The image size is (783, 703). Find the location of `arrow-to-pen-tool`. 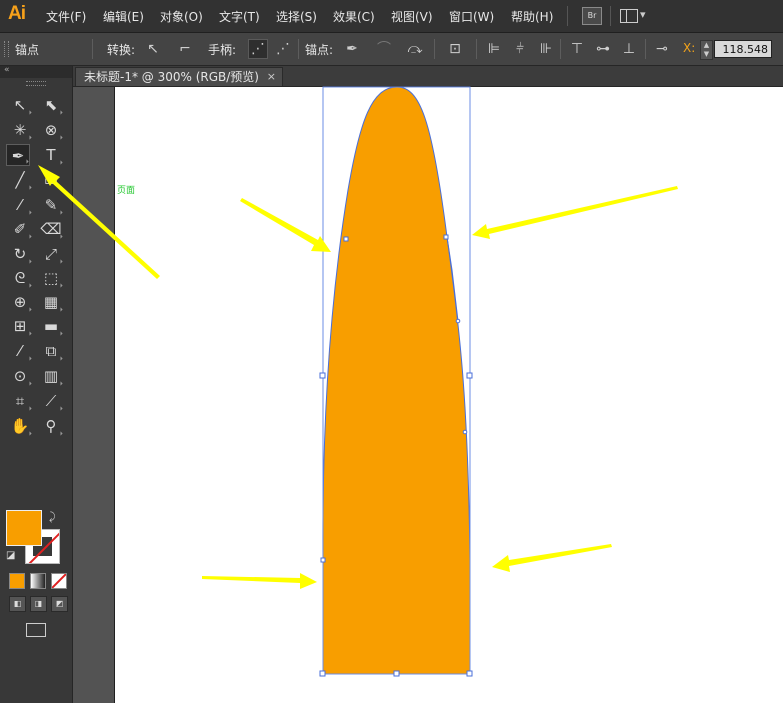

arrow-to-pen-tool is located at coordinates (99, 222).